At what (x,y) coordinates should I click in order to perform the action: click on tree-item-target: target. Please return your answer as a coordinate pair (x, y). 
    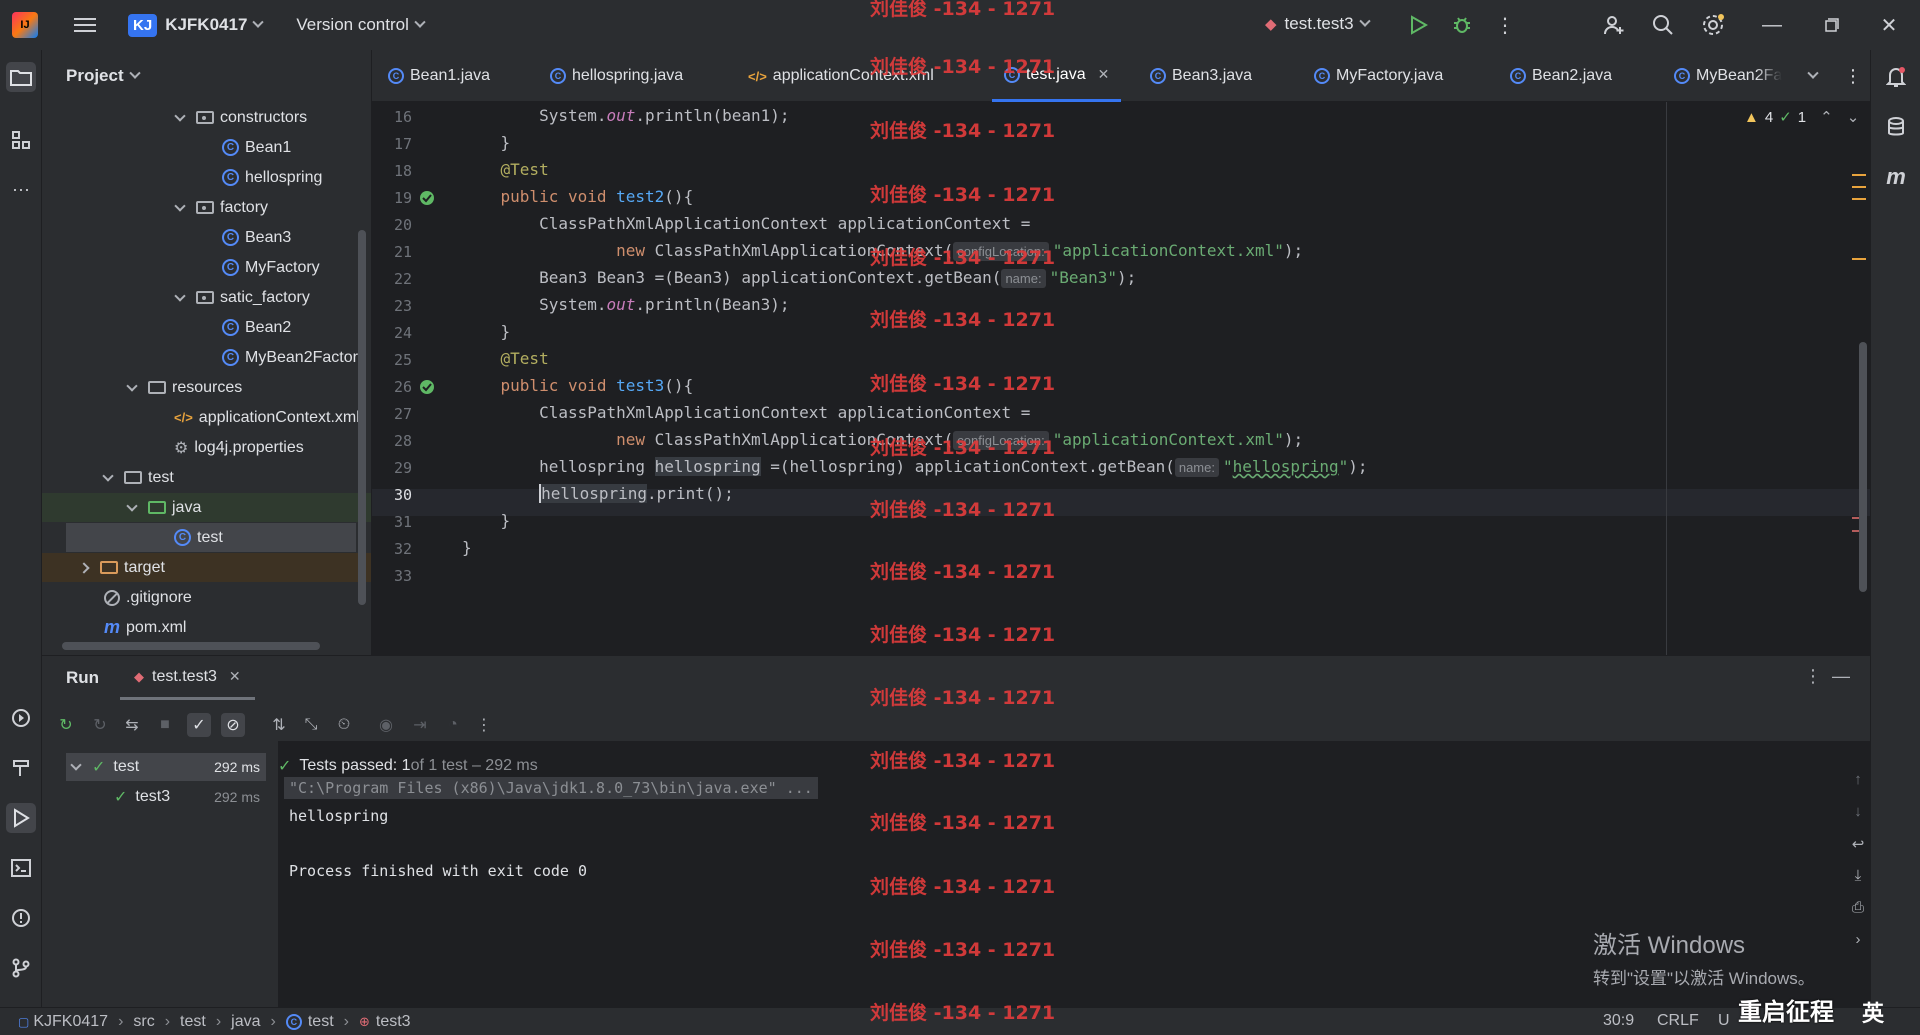
    Looking at the image, I should click on (206, 567).